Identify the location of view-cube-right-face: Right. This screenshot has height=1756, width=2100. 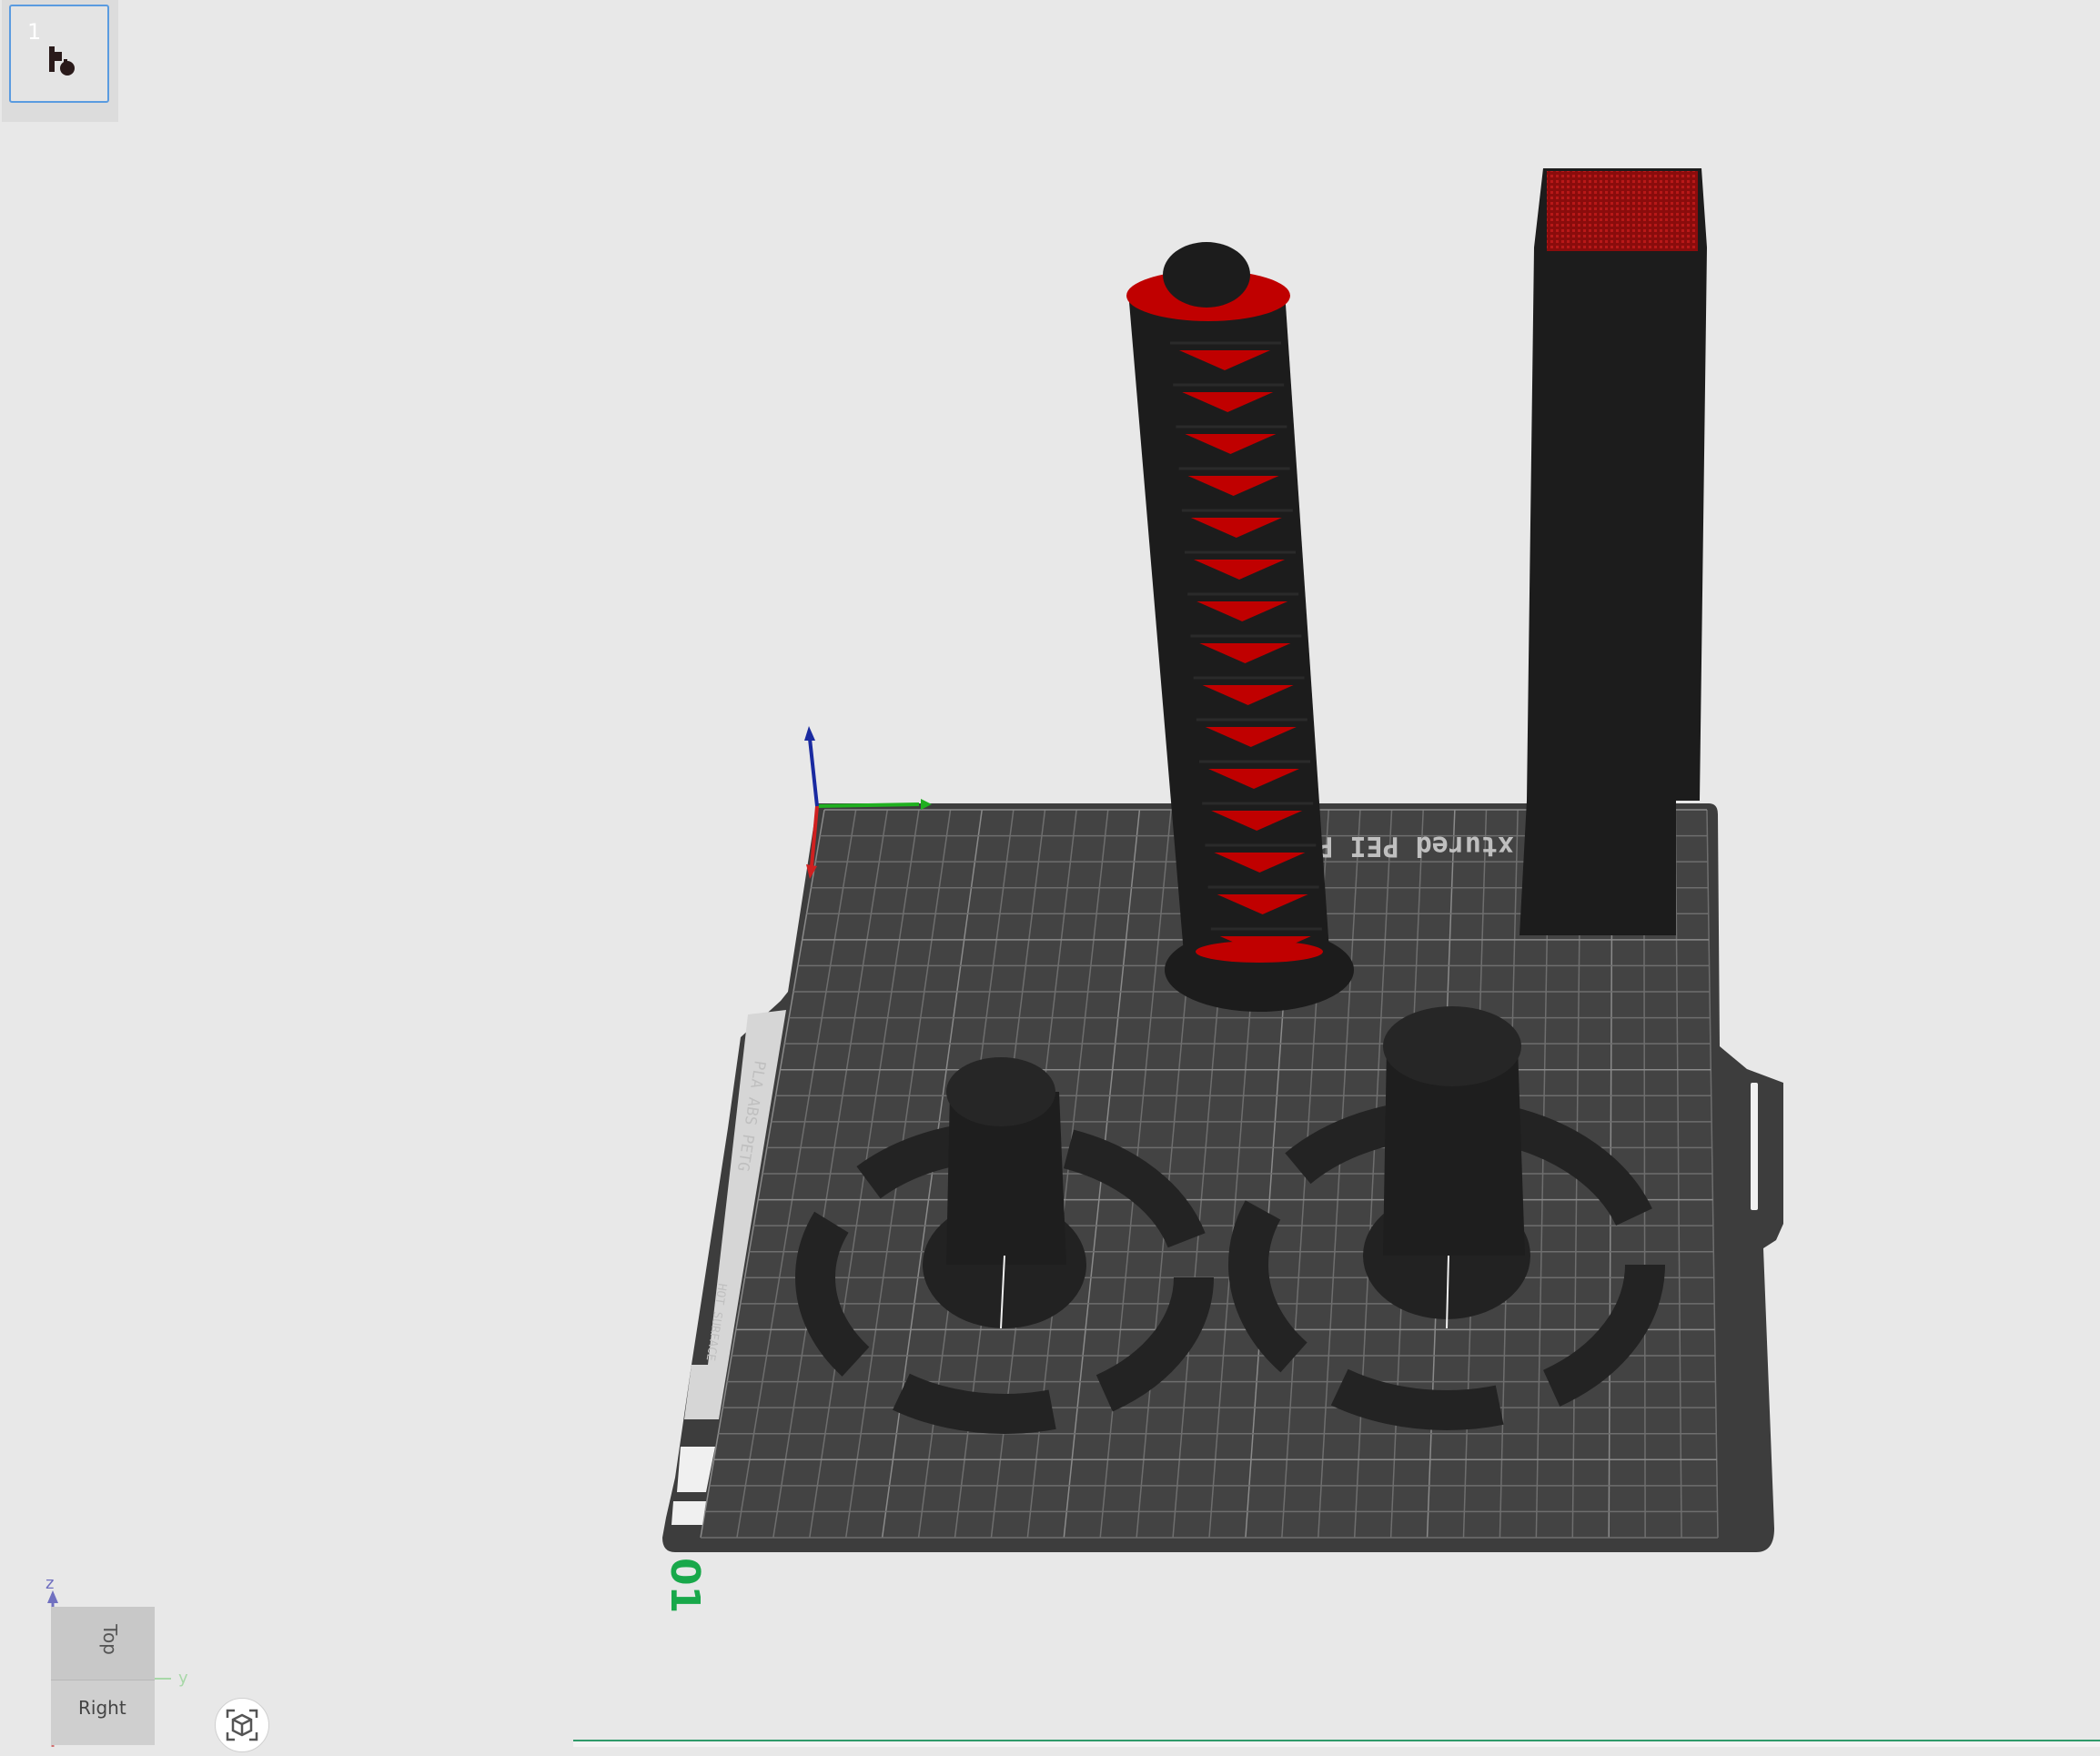
(103, 1712).